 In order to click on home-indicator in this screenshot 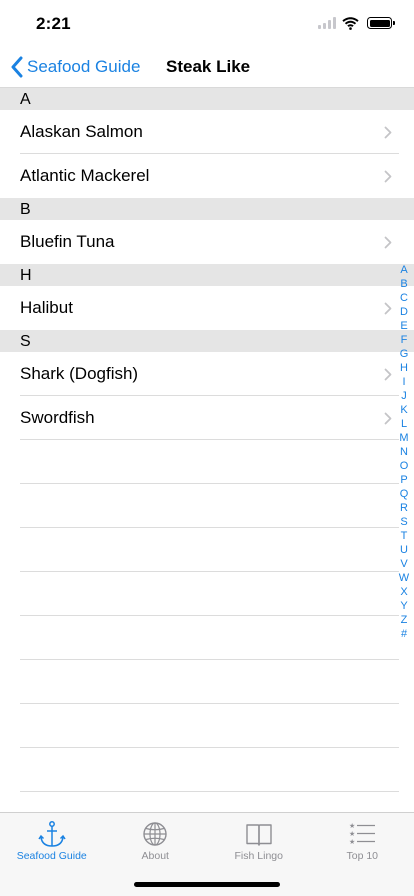, I will do `click(207, 884)`.